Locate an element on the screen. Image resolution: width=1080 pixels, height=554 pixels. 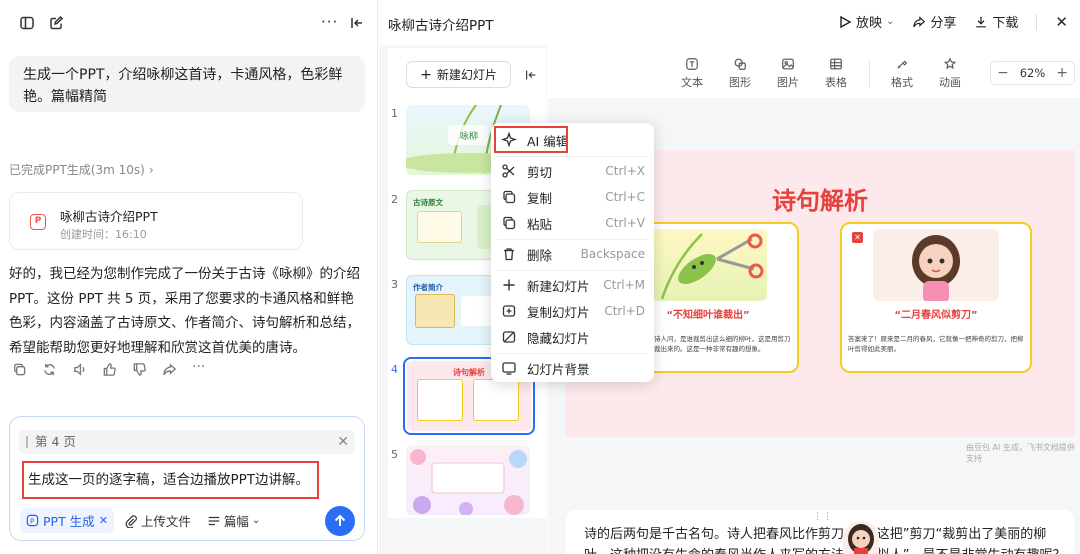
menu-shortcut: Ctrl+M is located at coordinates (624, 285).